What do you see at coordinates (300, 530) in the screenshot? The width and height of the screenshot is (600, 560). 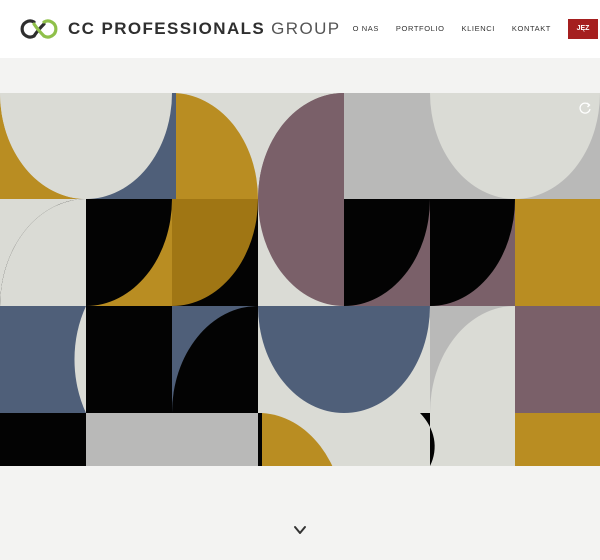 I see `chevron-down-icon` at bounding box center [300, 530].